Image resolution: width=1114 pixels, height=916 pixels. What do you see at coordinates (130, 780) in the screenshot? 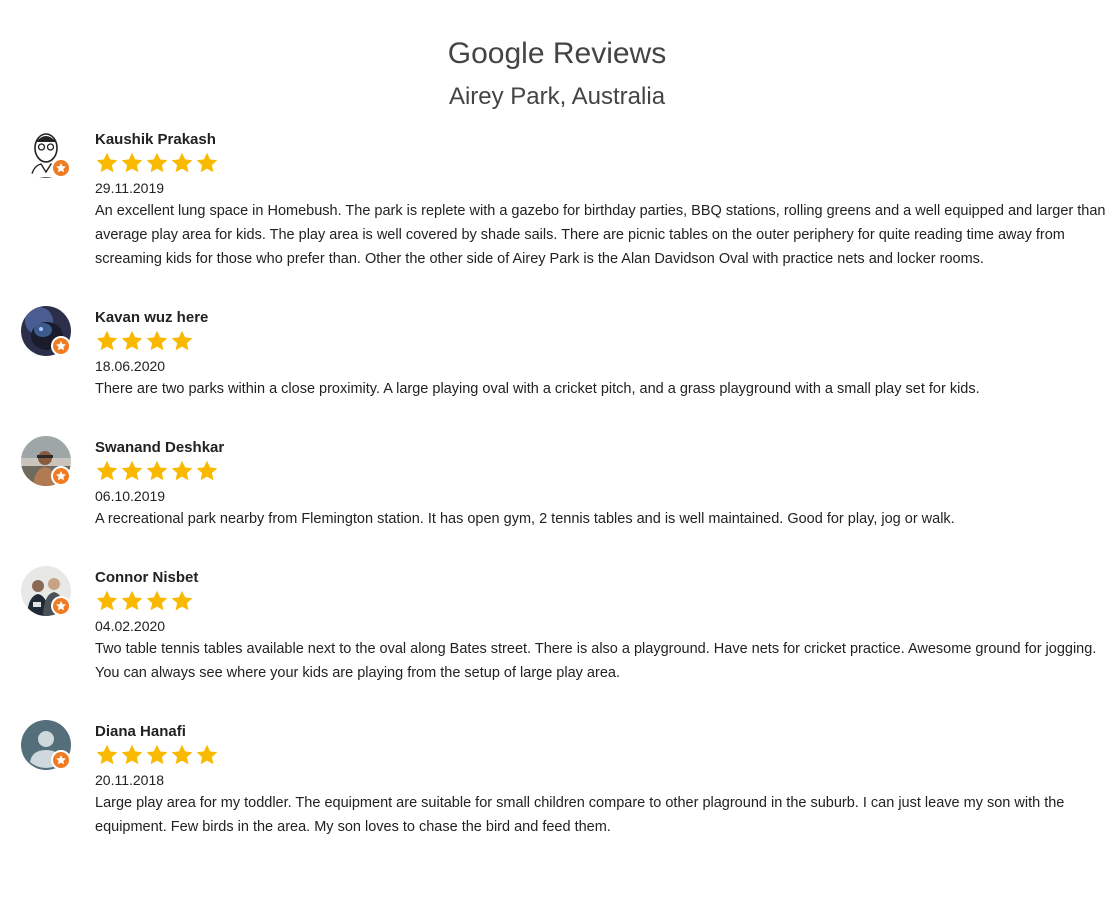
I see `review-date: 20.11.2018` at bounding box center [130, 780].